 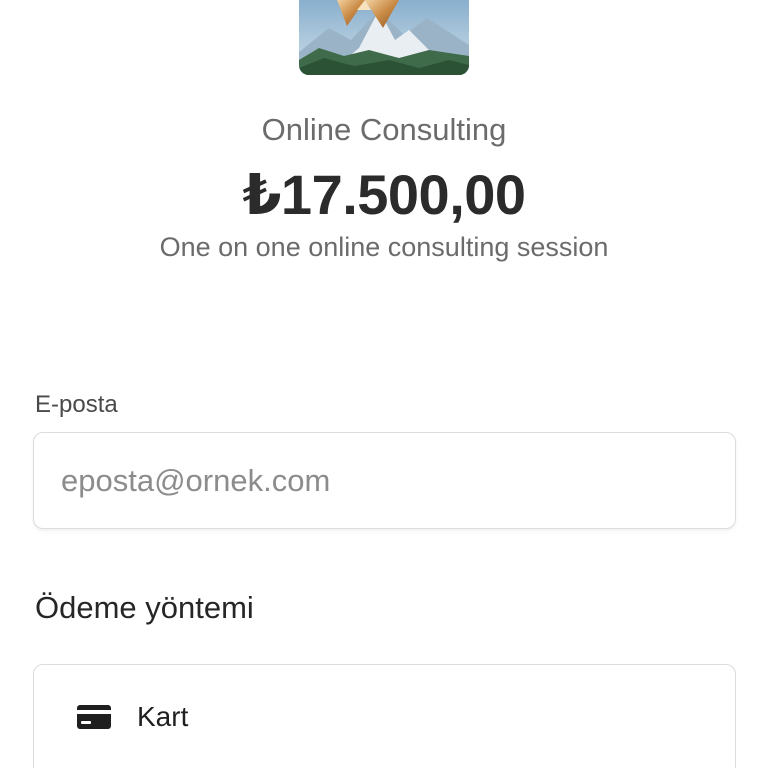 What do you see at coordinates (94, 717) in the screenshot?
I see `credit-card-icon` at bounding box center [94, 717].